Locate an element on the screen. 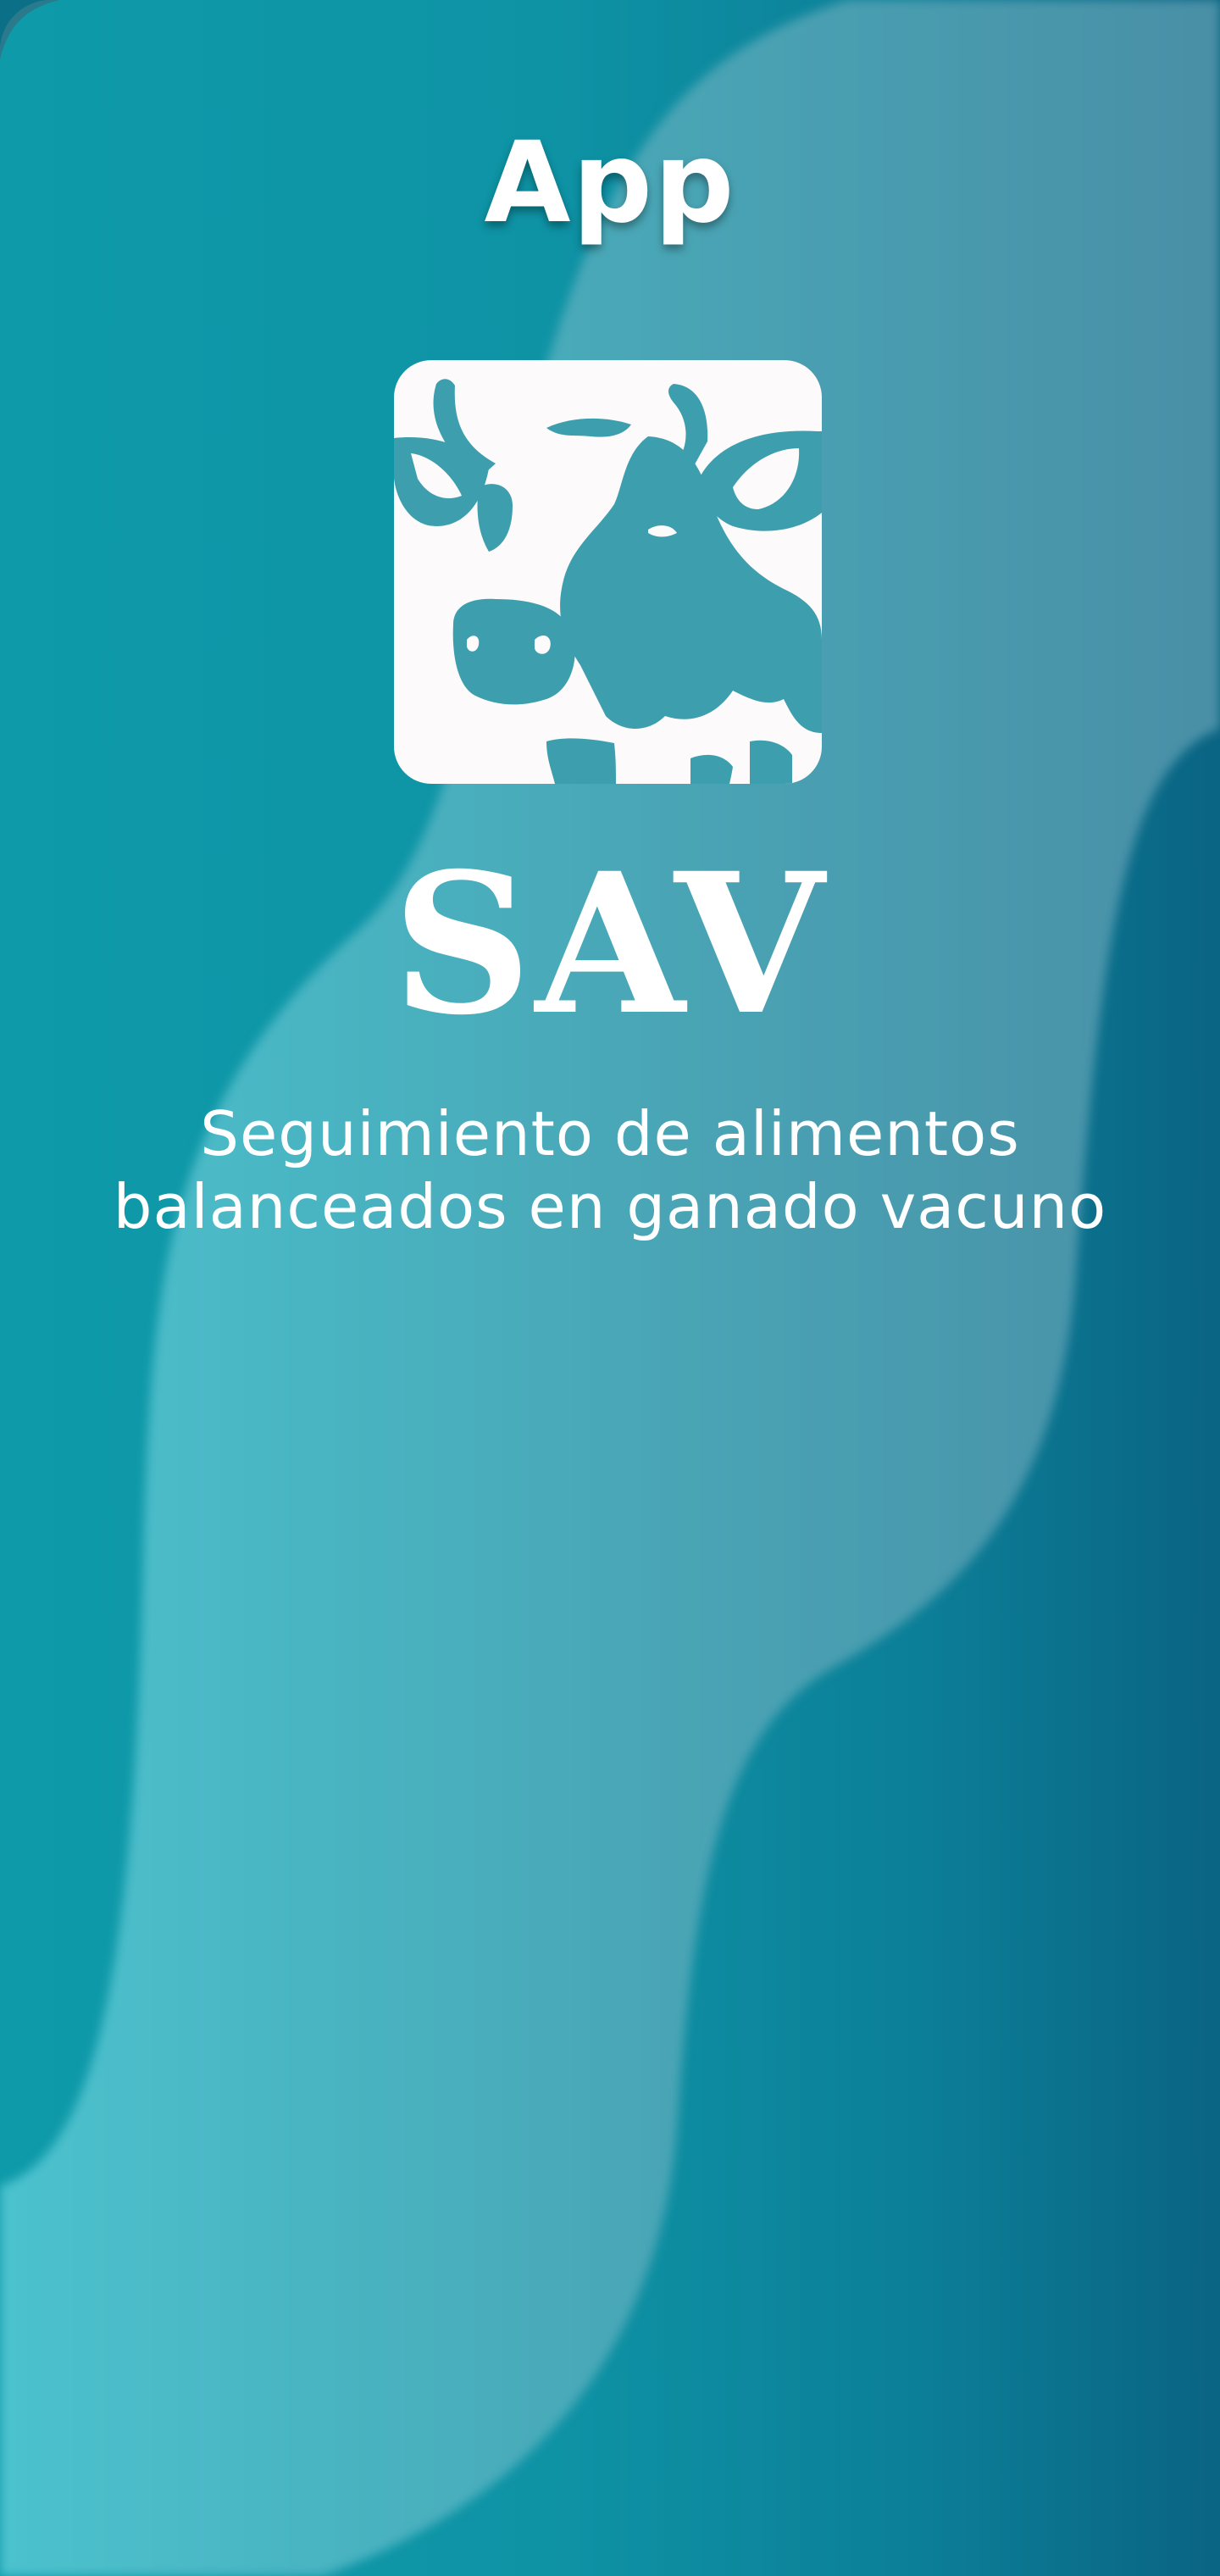 The width and height of the screenshot is (1220, 2576). brand-name: SAV is located at coordinates (610, 944).